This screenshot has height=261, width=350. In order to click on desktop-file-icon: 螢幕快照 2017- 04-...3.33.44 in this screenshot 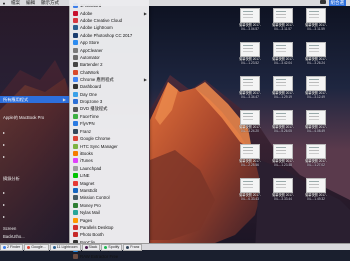, I will do `click(283, 189)`.